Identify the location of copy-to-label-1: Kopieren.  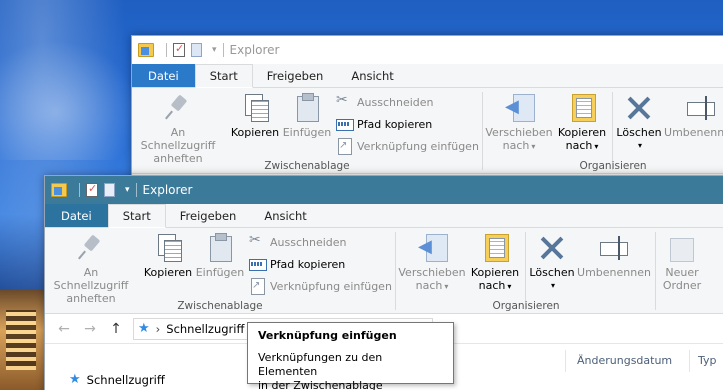
(582, 132).